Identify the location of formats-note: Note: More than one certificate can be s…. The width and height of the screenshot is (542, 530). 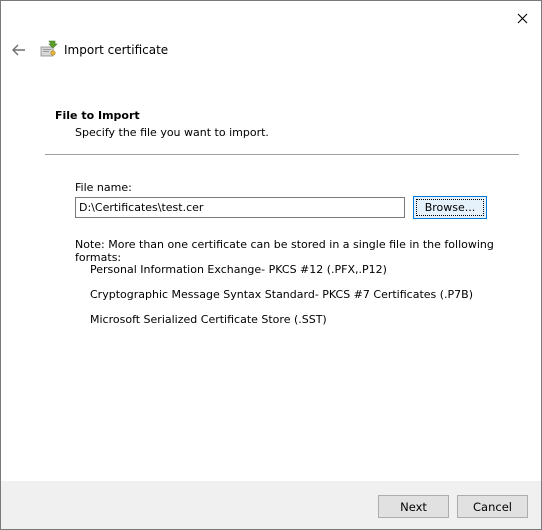
(284, 251).